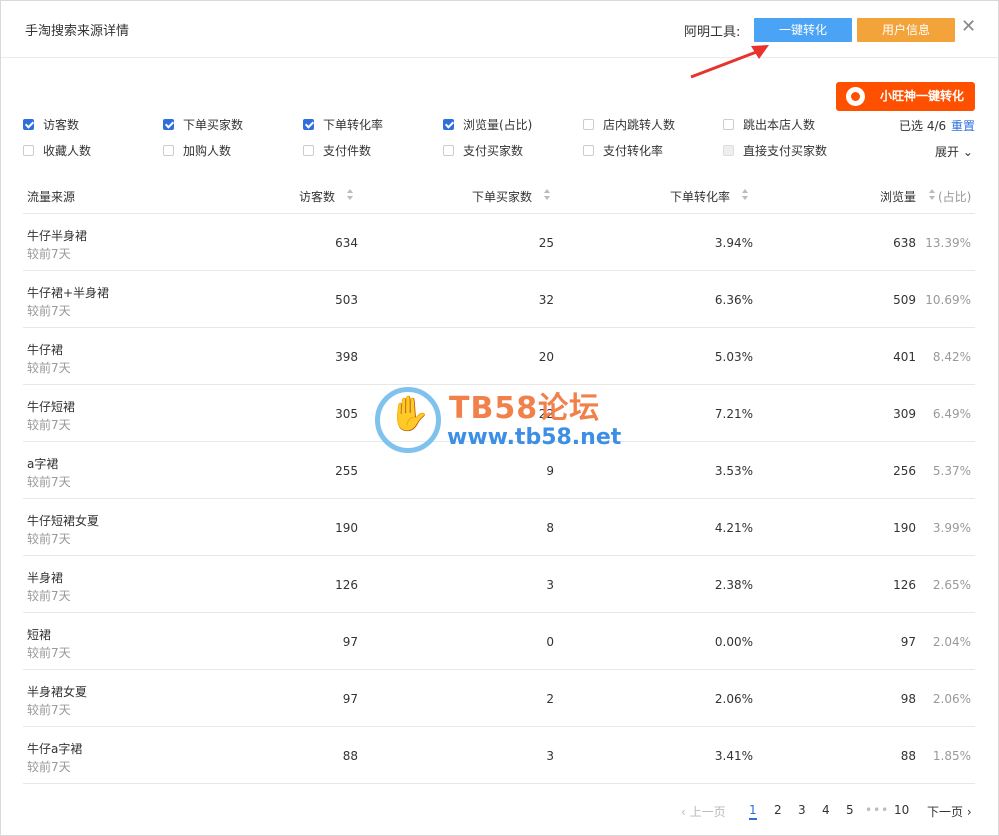 The width and height of the screenshot is (999, 836). What do you see at coordinates (904, 528) in the screenshot?
I see `views-value: 190` at bounding box center [904, 528].